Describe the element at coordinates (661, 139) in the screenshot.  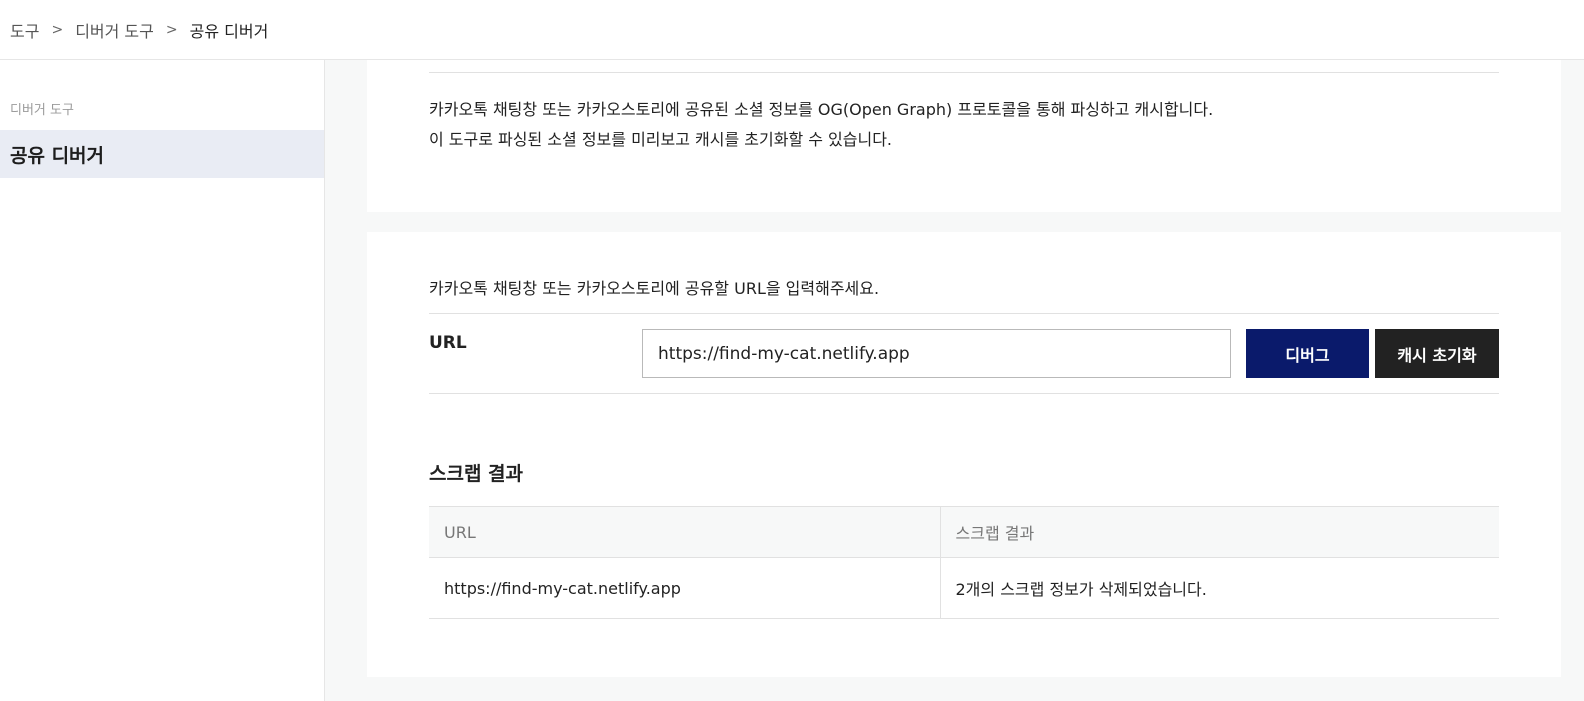
I see `intro-text-line2: 이 도구로 파싱된 소셜 정보를 미리보고 캐시를 초기화할 수 있습니다.` at that location.